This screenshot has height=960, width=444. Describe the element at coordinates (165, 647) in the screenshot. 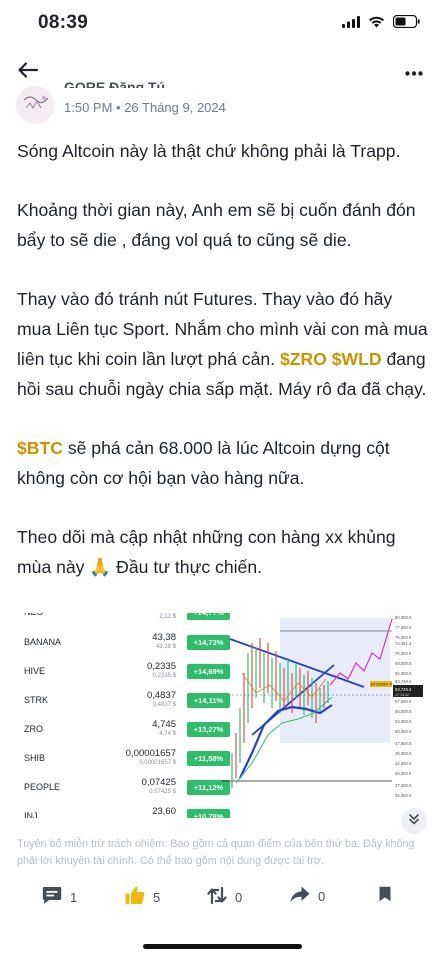

I see `coin-price-sub: 43,38 $` at that location.